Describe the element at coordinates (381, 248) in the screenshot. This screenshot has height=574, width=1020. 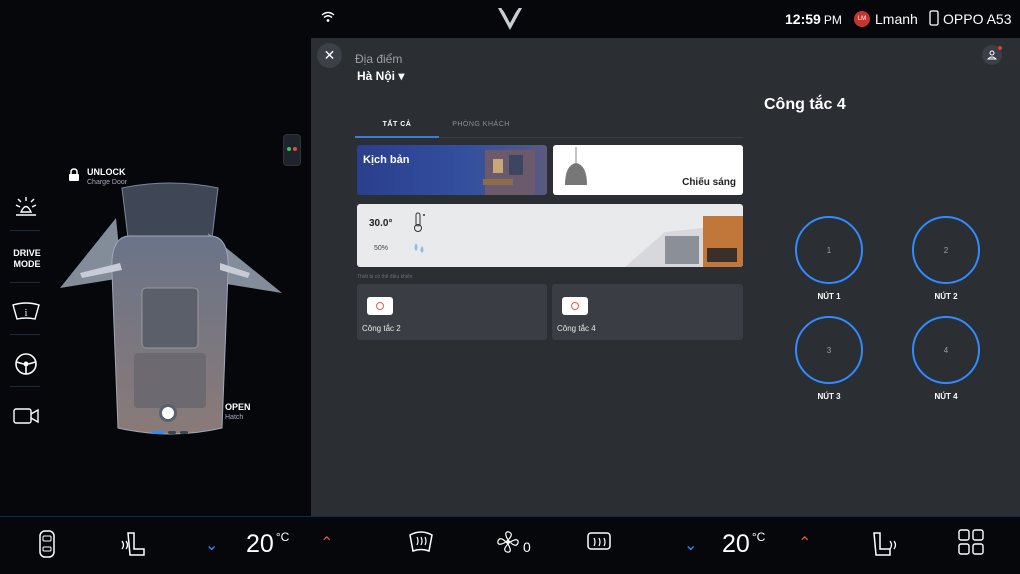
I see `humidity-value: 50%` at that location.